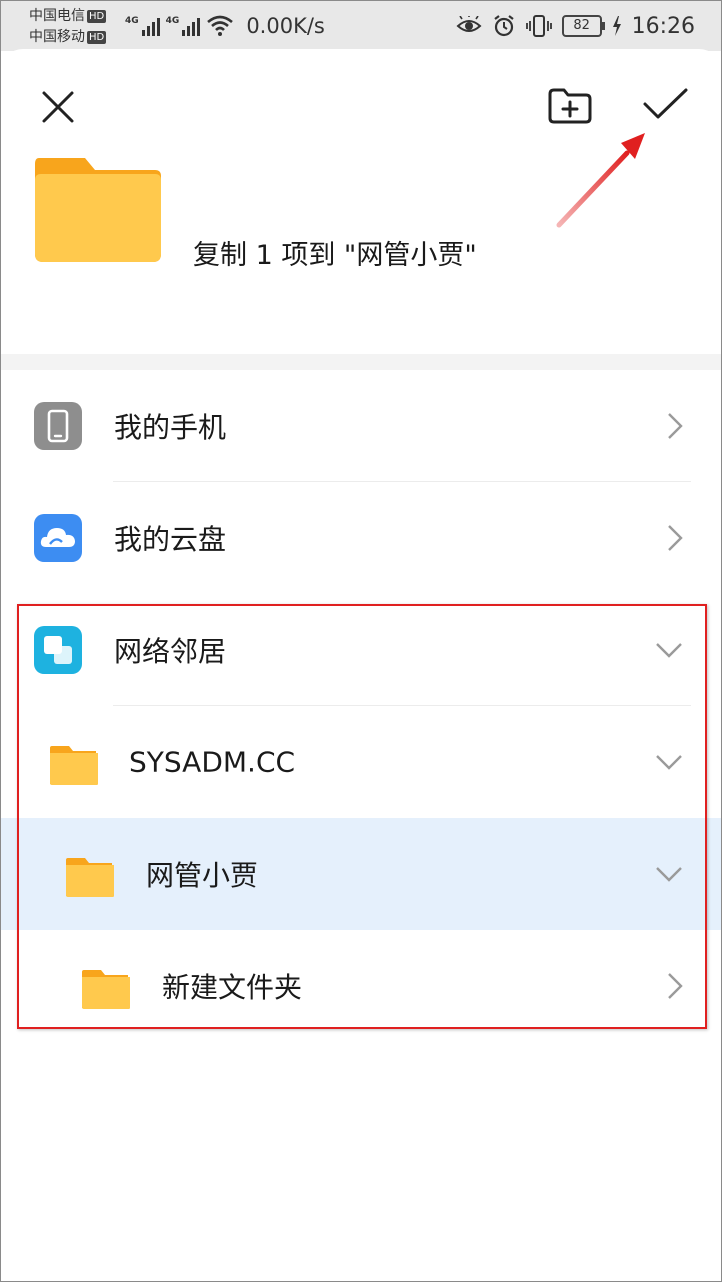 The width and height of the screenshot is (722, 1282). I want to click on folder-row-sysadm: SYSADM.CC, so click(361, 762).